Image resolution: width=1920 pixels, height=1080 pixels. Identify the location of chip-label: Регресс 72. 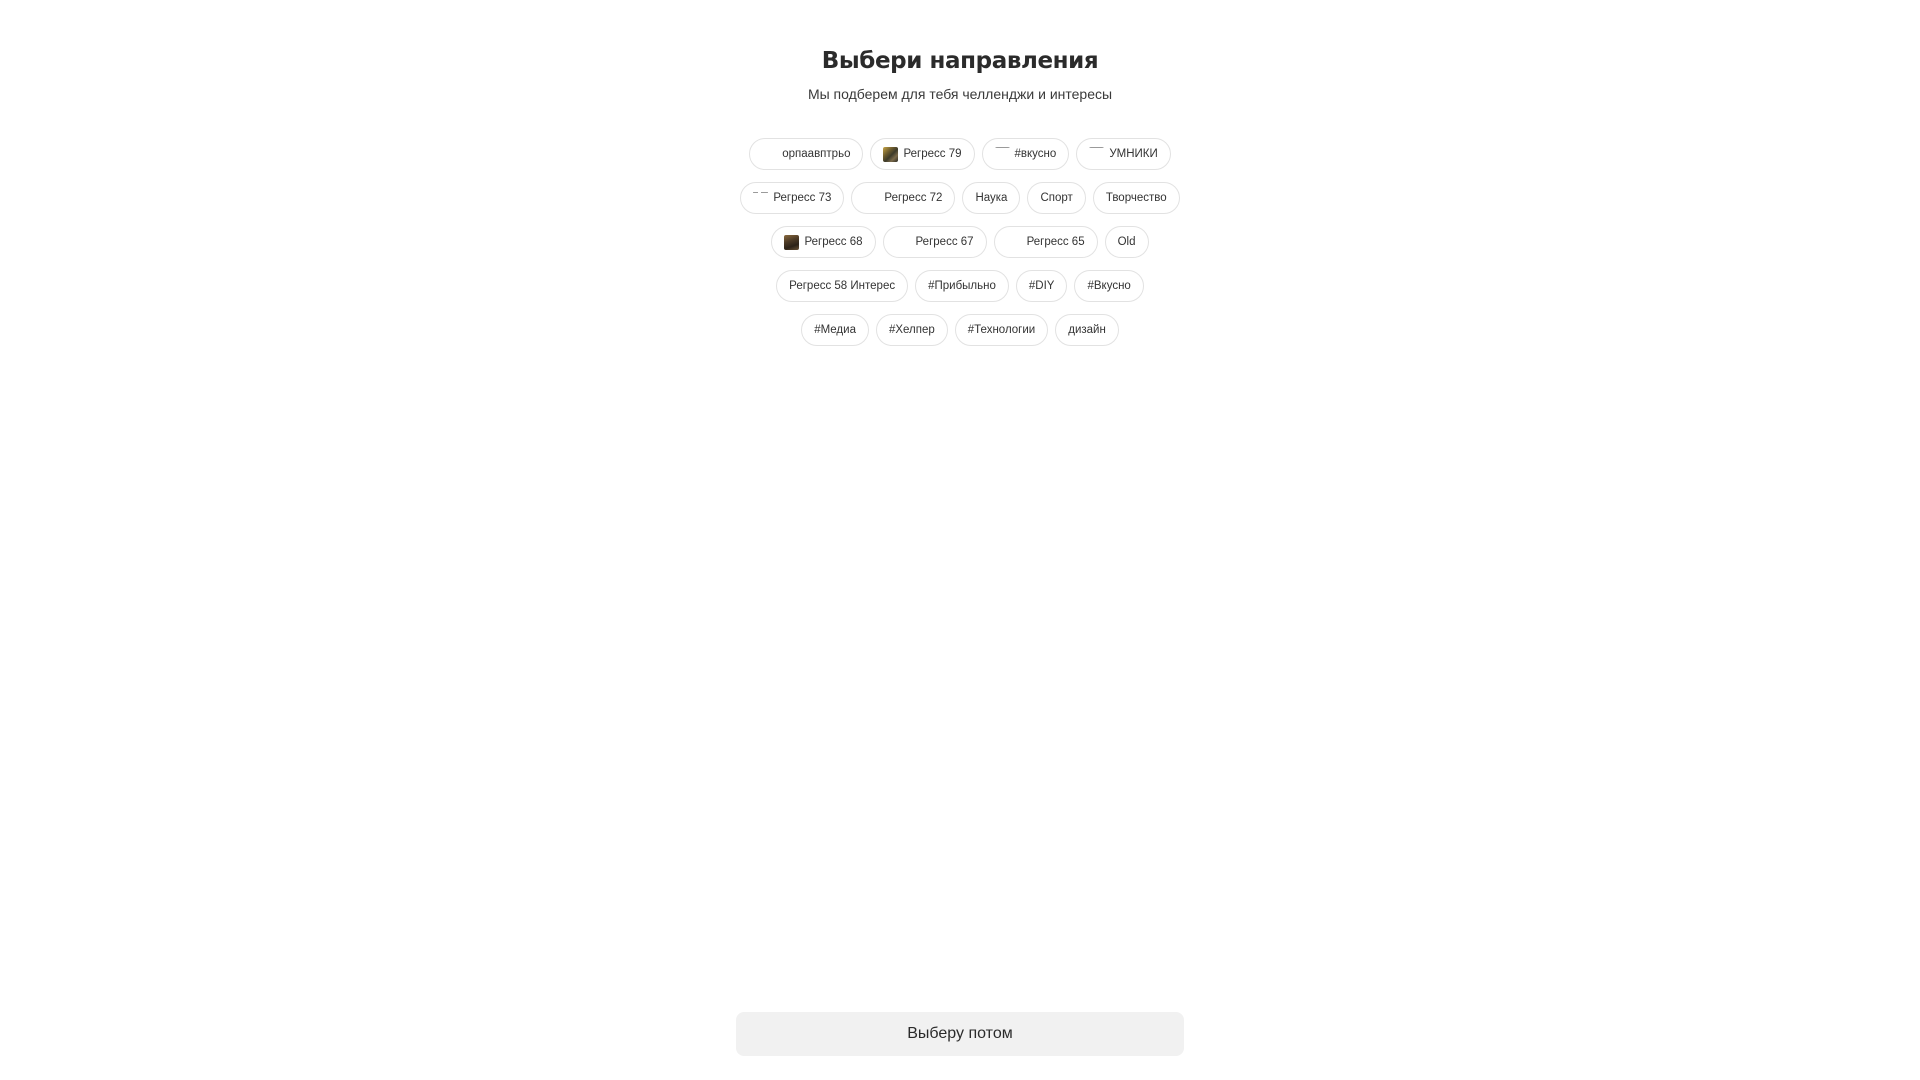
(913, 198).